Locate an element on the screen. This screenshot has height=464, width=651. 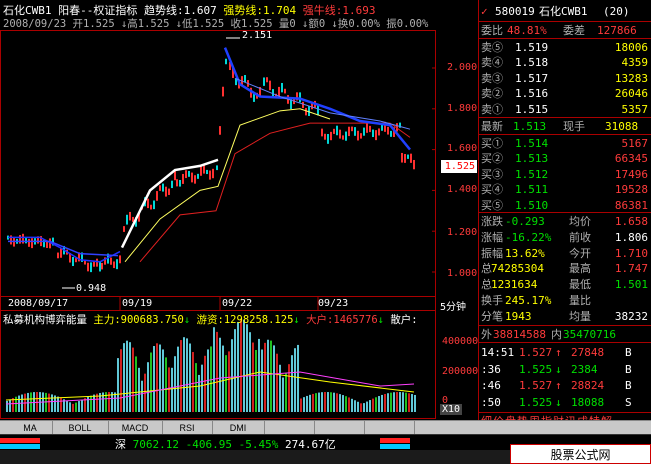
stat-row: 涨幅 -16.22% 前收 1.806 is located at coordinates (565, 237).